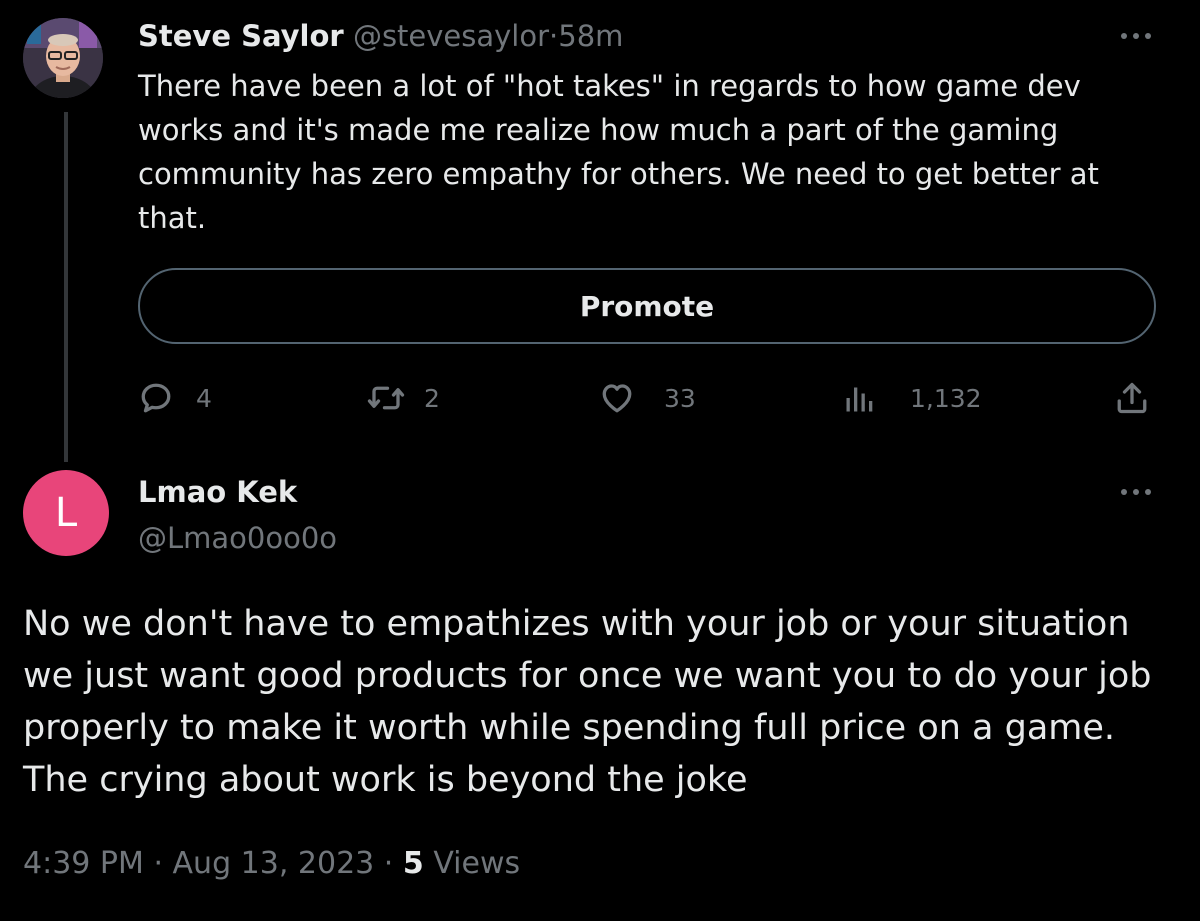 Image resolution: width=1200 pixels, height=921 pixels. Describe the element at coordinates (451, 36) in the screenshot. I see `author-handle: @stevesaylor` at that location.